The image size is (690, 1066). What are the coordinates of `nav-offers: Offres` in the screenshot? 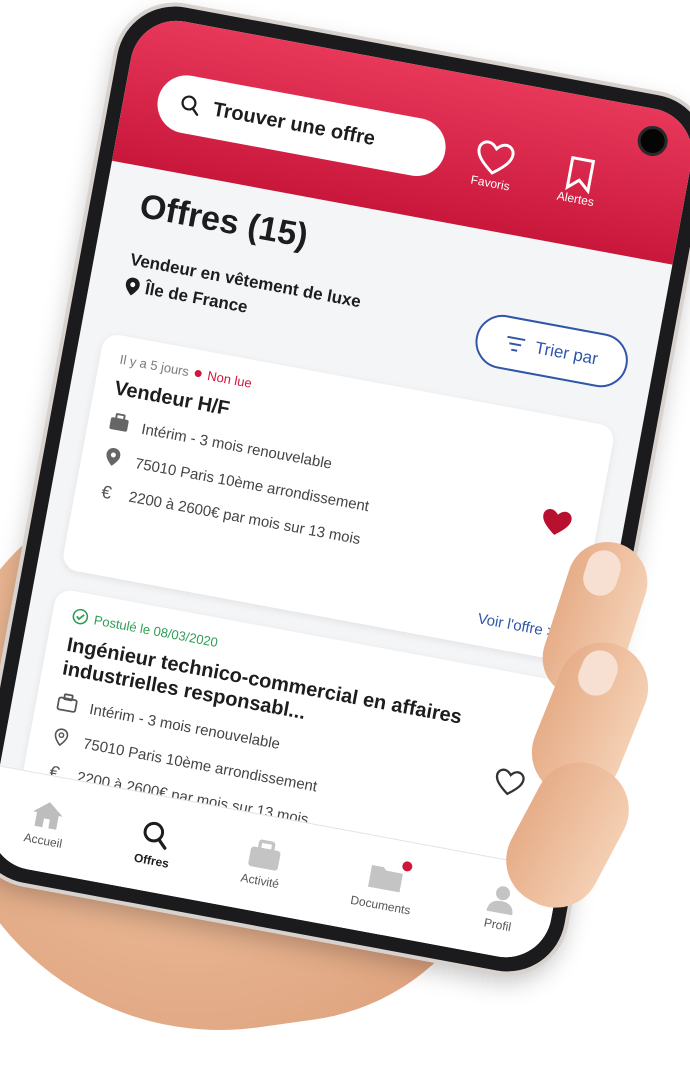 It's located at (154, 844).